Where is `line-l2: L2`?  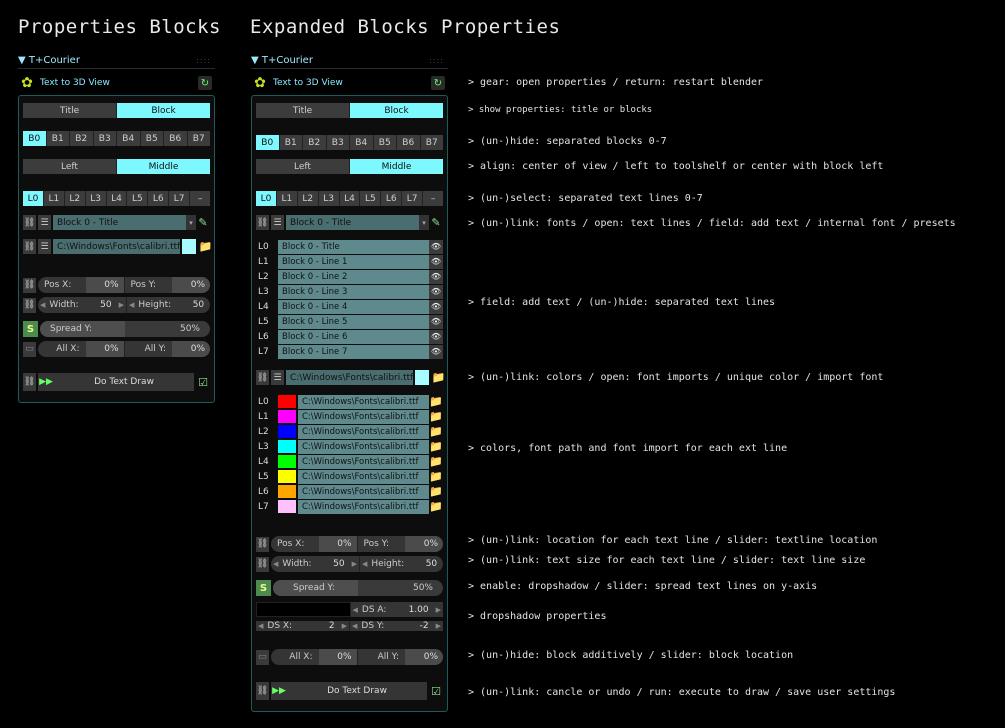 line-l2: L2 is located at coordinates (75, 198).